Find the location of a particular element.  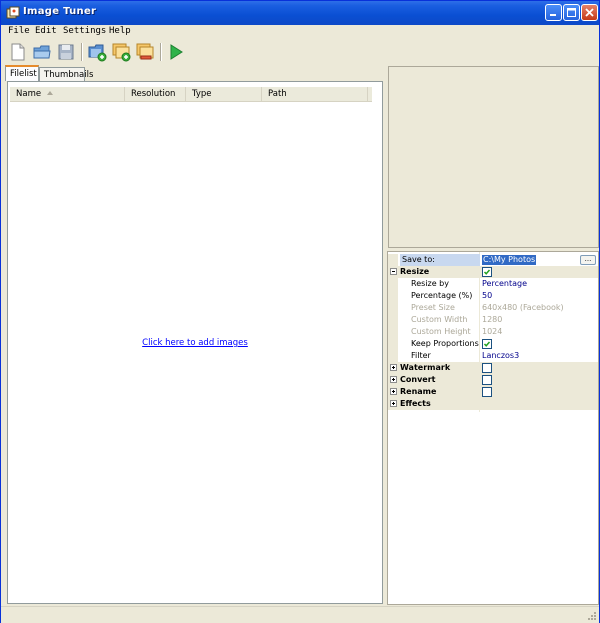

menu-file: File is located at coordinates (19, 31).